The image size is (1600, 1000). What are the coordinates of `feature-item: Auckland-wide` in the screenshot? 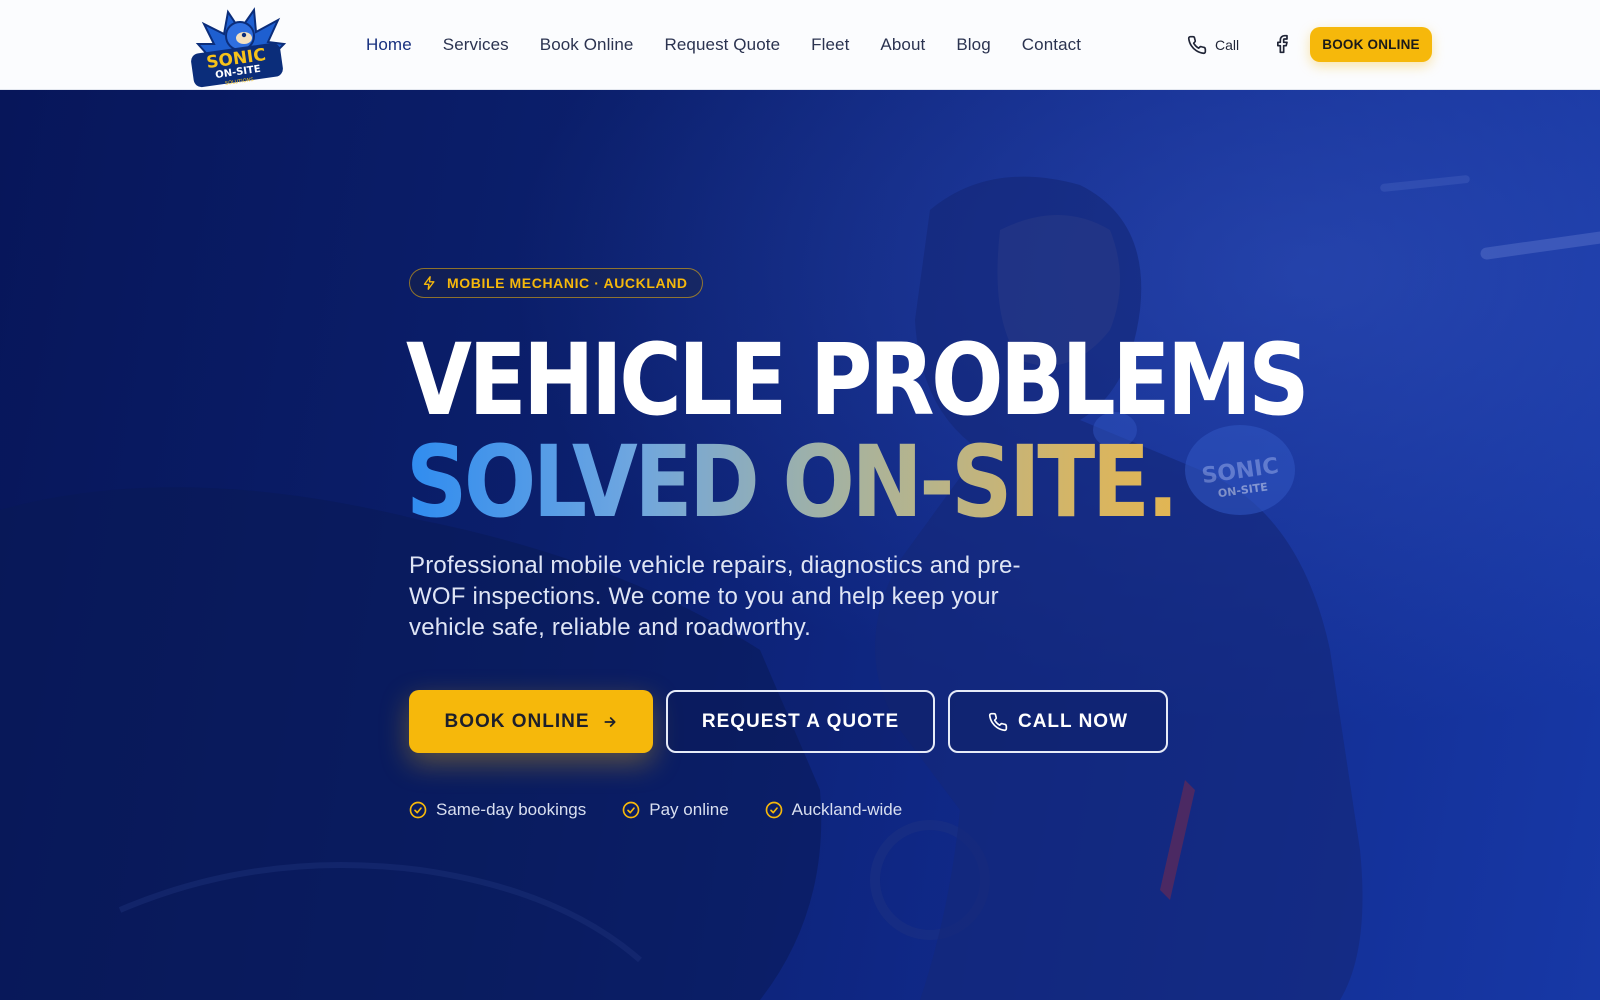 It's located at (834, 810).